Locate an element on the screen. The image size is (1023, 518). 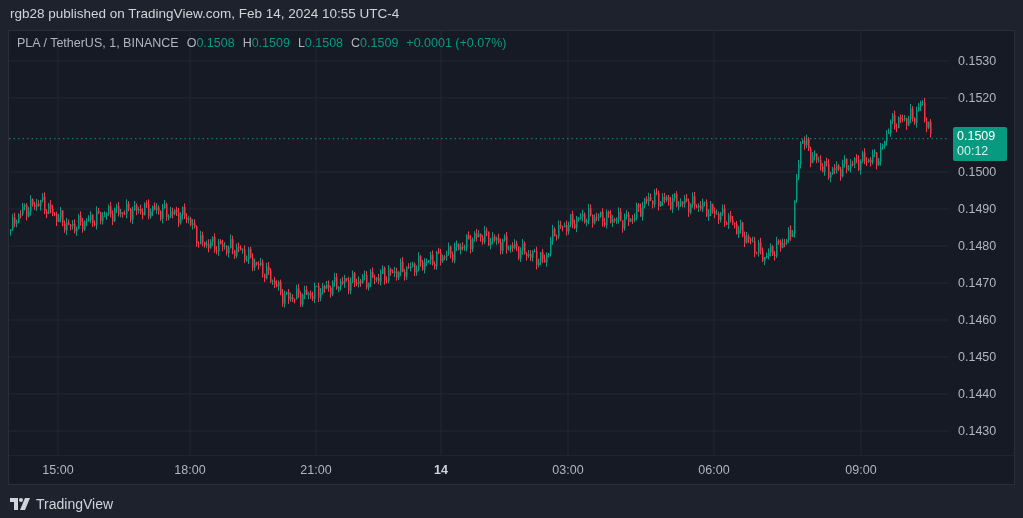
price-tick: 0.1520 is located at coordinates (977, 98).